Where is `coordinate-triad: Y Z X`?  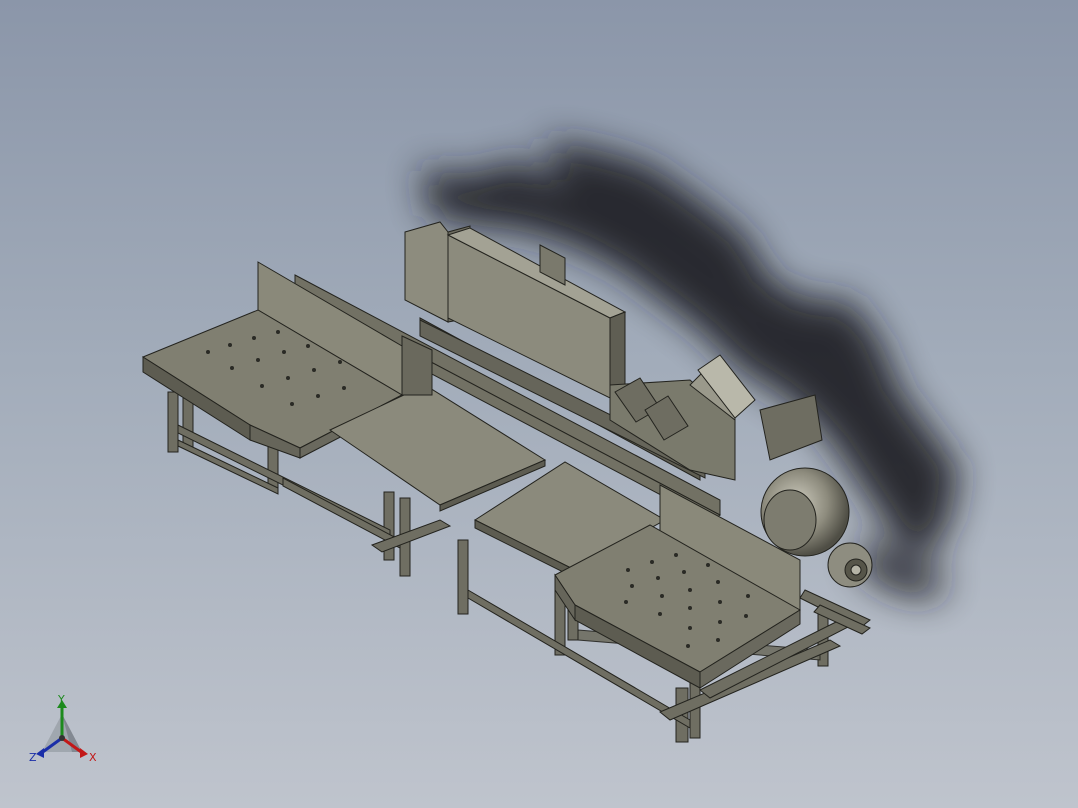
coordinate-triad: Y Z X is located at coordinates (66, 734).